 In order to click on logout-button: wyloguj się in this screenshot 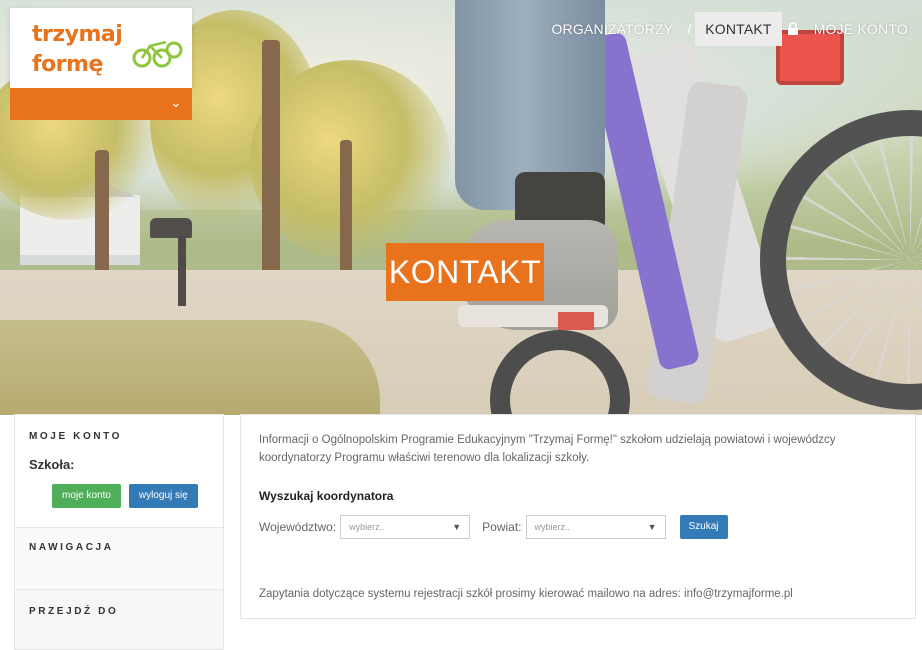, I will do `click(163, 496)`.